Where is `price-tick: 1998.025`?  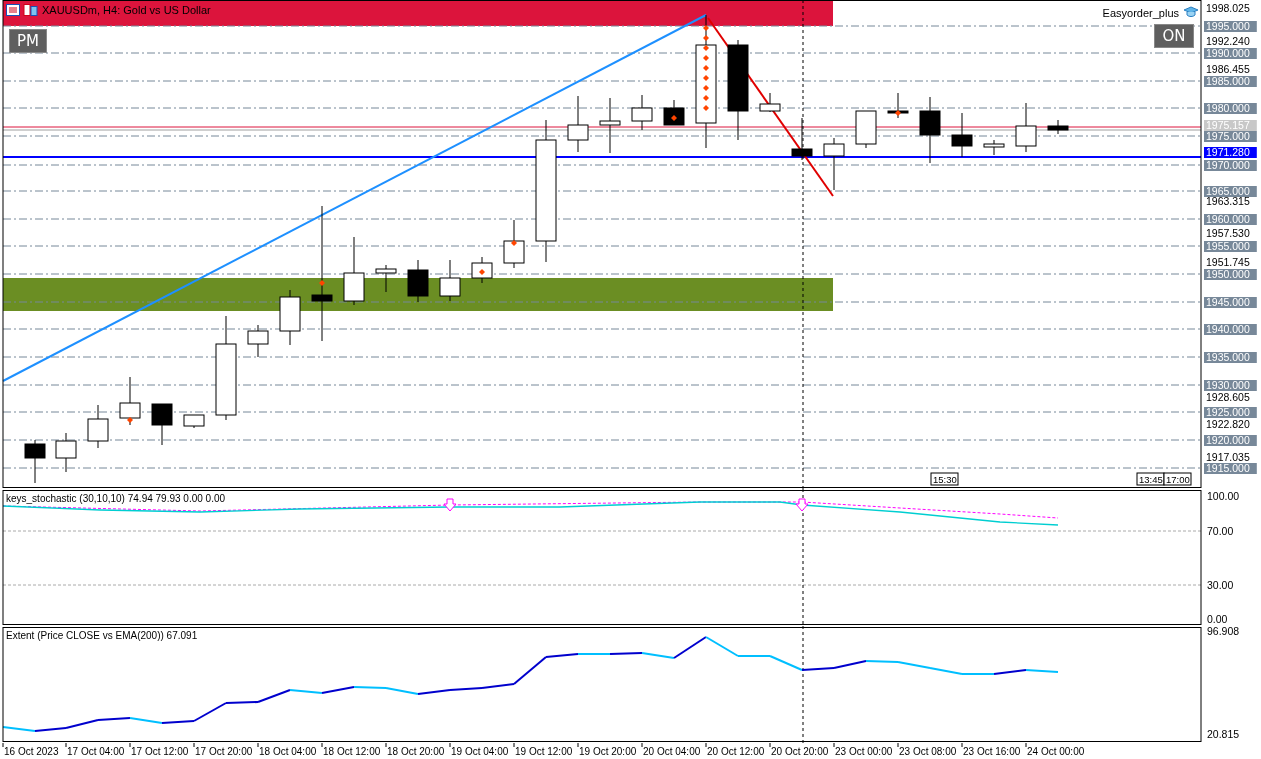 price-tick: 1998.025 is located at coordinates (1228, 8).